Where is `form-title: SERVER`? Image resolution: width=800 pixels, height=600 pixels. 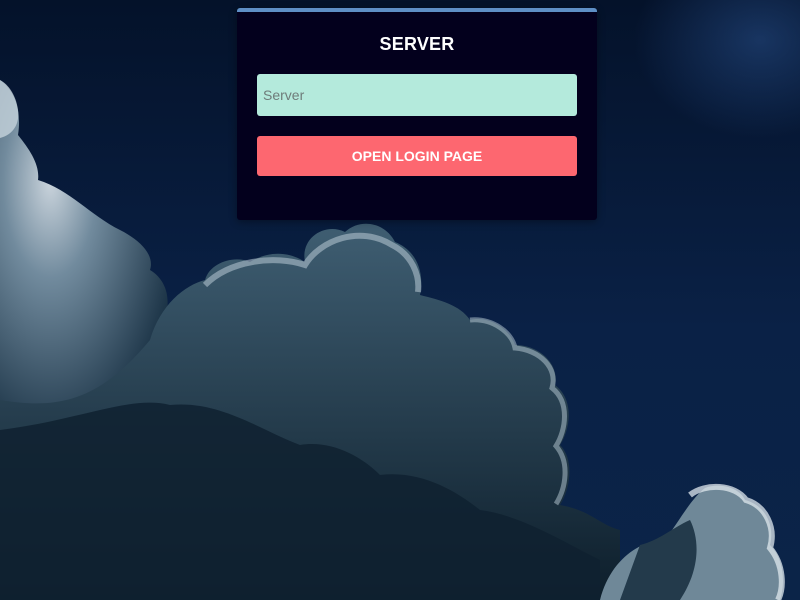 form-title: SERVER is located at coordinates (417, 44).